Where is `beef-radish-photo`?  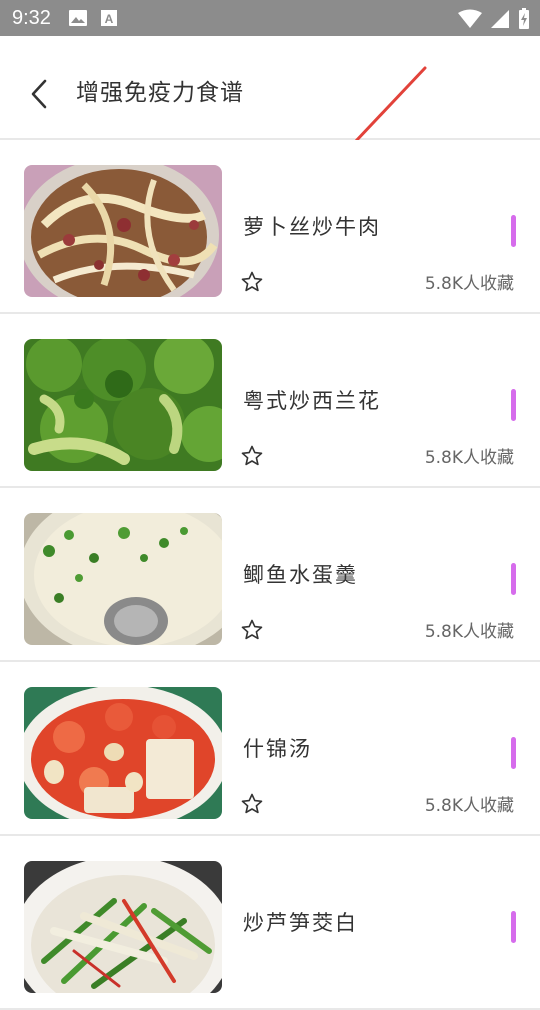
beef-radish-photo is located at coordinates (123, 231).